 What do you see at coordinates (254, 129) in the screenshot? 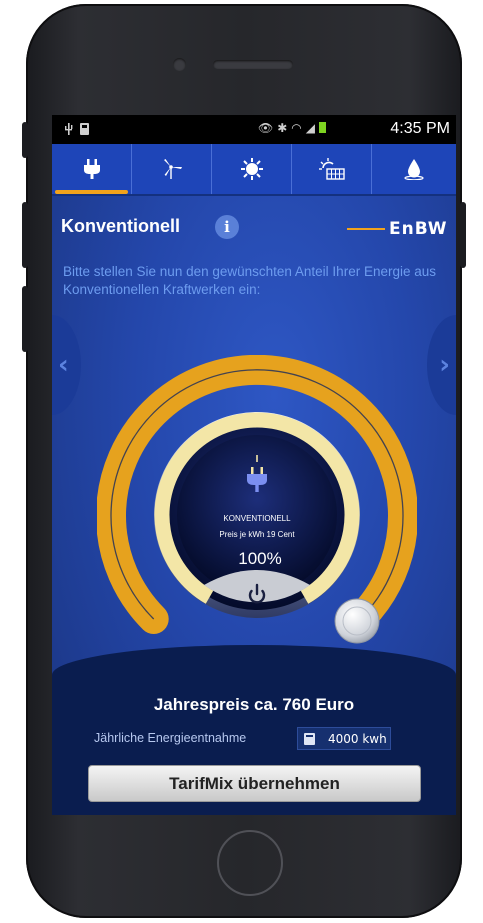
I see `status-bar: 👁✱◠◢ 4:35 PM` at bounding box center [254, 129].